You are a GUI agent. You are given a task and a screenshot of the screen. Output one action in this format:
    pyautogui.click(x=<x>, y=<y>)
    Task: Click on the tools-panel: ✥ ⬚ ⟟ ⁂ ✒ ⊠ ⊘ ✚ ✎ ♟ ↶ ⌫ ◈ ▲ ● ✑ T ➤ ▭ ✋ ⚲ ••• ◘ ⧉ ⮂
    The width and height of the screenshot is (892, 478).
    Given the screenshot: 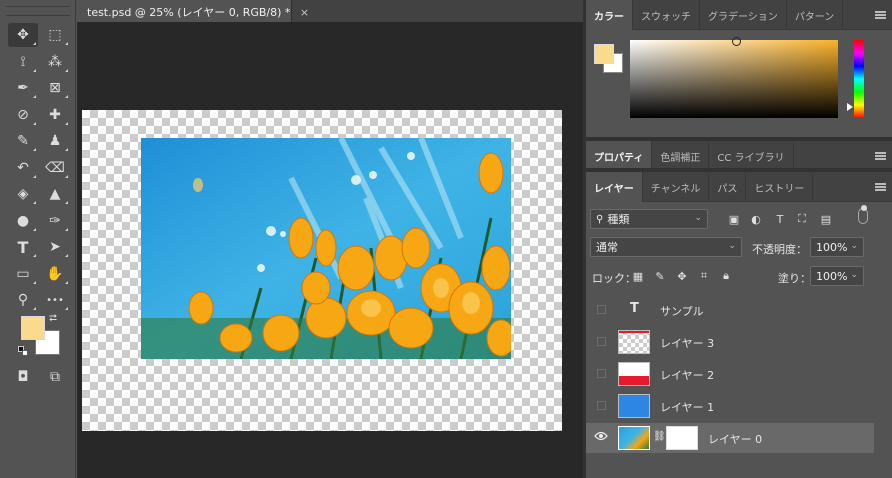 What is the action you would take?
    pyautogui.click(x=38, y=239)
    